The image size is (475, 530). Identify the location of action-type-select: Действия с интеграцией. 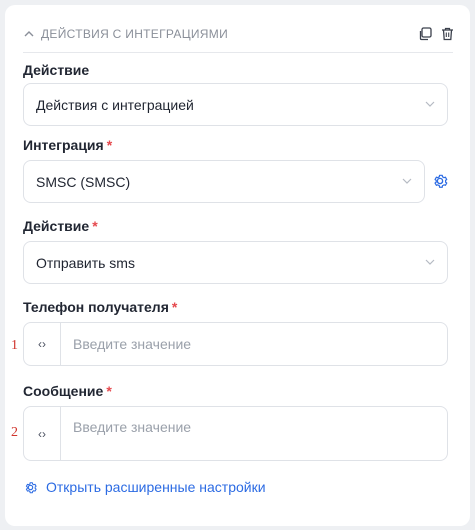
(235, 104).